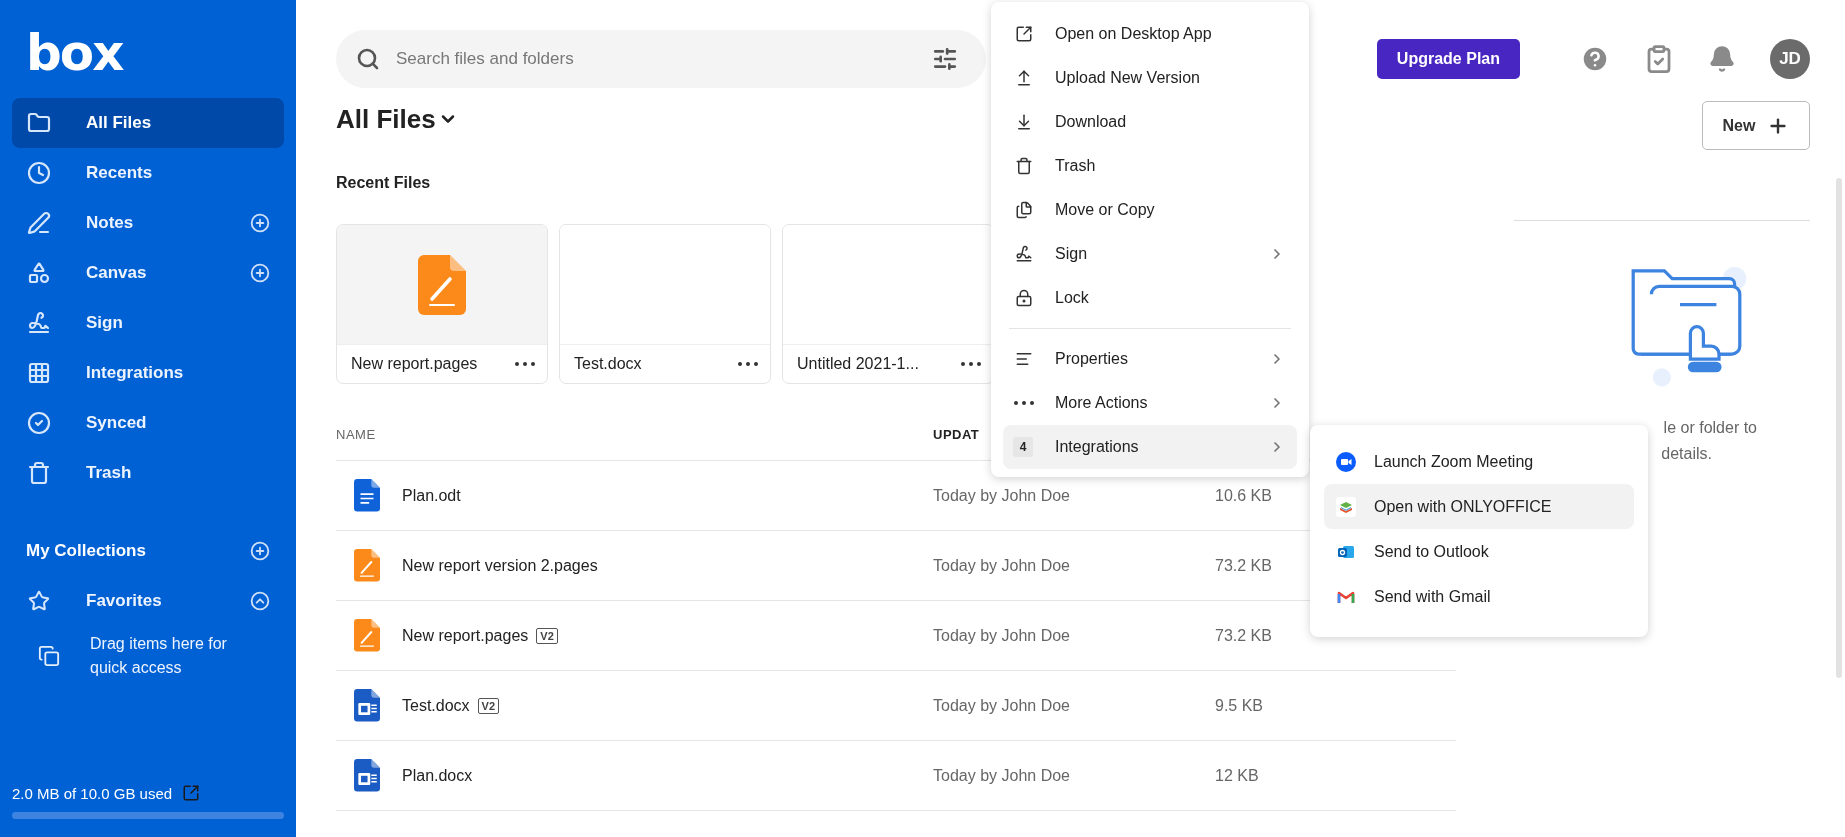 The image size is (1845, 837). What do you see at coordinates (148, 223) in the screenshot?
I see `nav-item: Notes` at bounding box center [148, 223].